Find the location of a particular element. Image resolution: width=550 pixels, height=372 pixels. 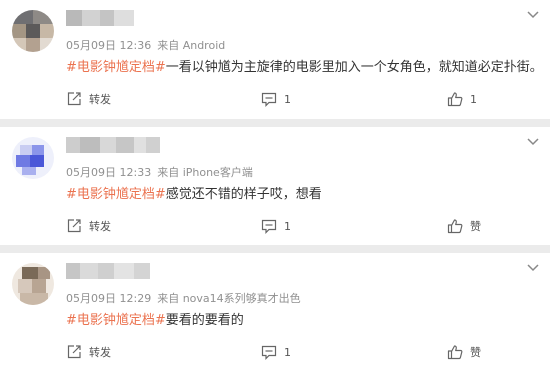

comment-text: 一看以钟馗为主旋律的电影里加入一个女角色，就知道必定扑街。 is located at coordinates (354, 67).